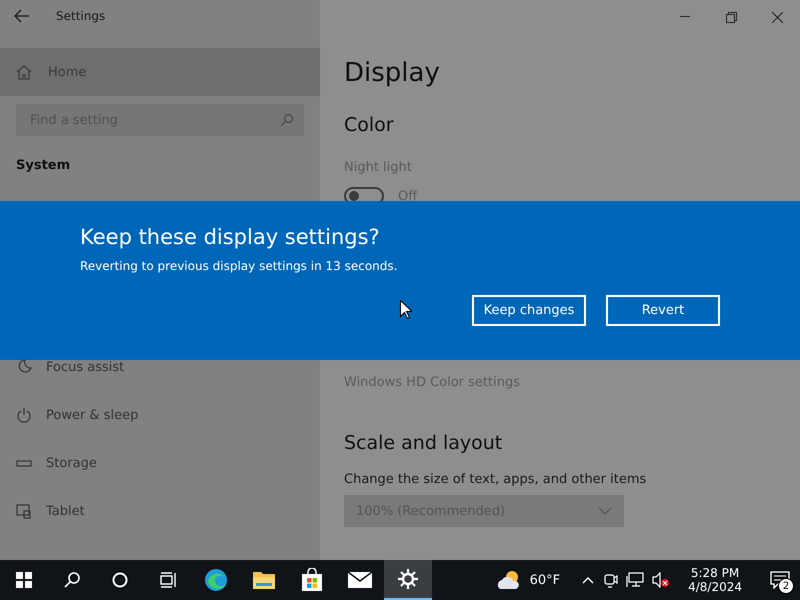 This screenshot has height=600, width=800. Describe the element at coordinates (168, 580) in the screenshot. I see `task-view-icon` at that location.